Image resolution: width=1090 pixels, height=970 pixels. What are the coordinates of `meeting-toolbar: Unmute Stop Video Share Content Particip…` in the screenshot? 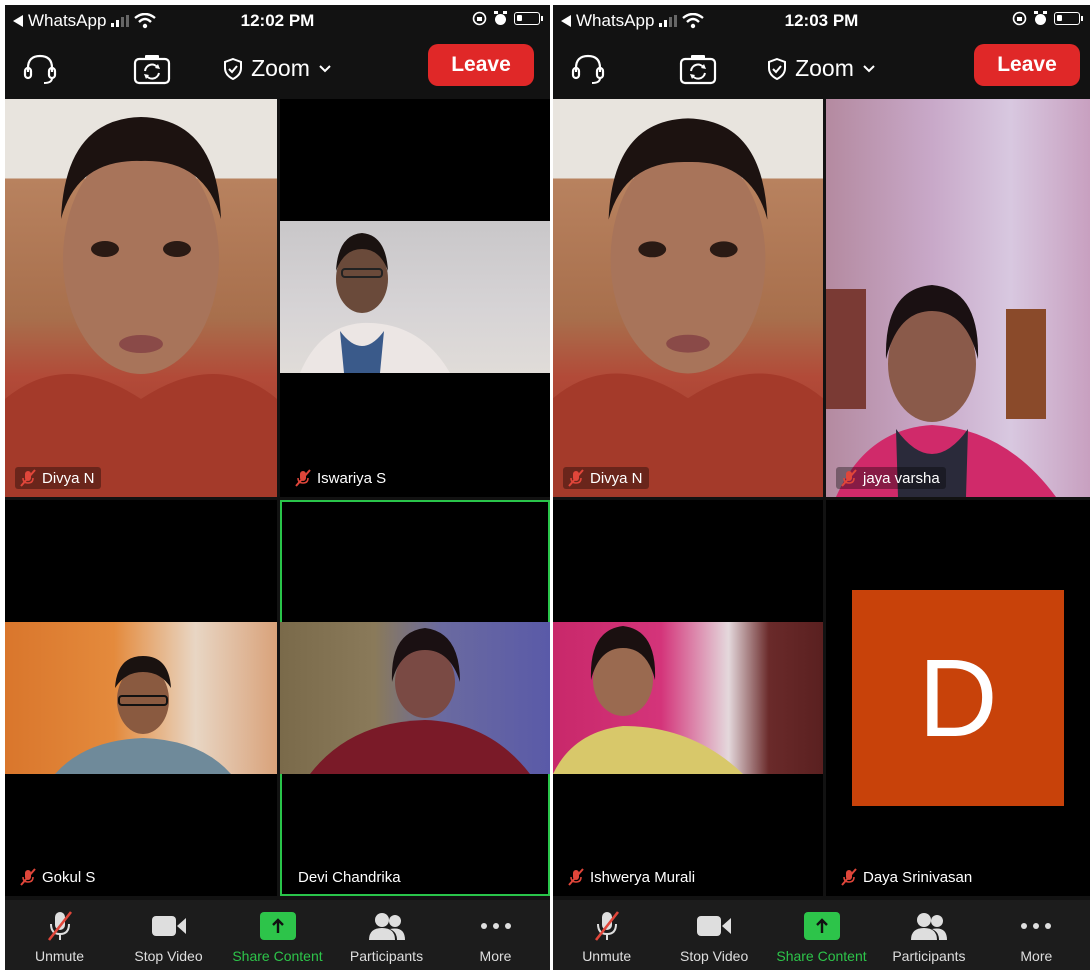 It's located at (277, 935).